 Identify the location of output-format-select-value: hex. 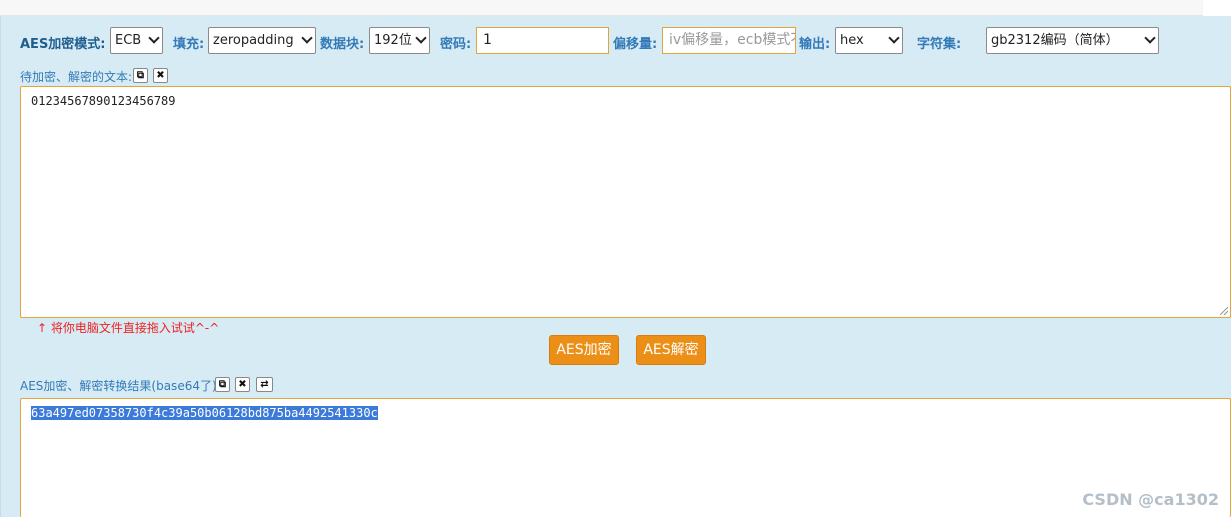
(852, 40).